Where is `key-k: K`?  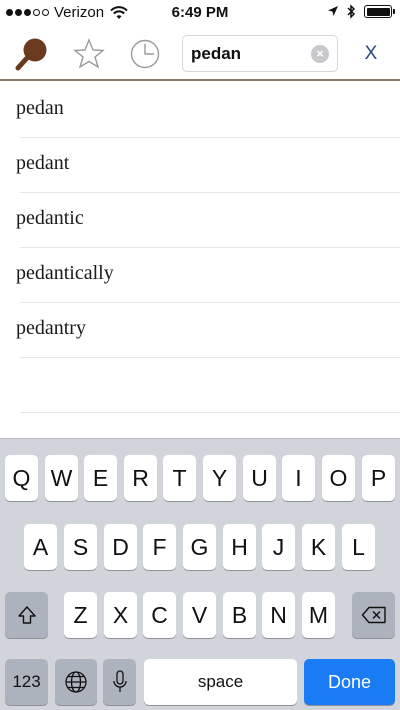
key-k: K is located at coordinates (318, 547).